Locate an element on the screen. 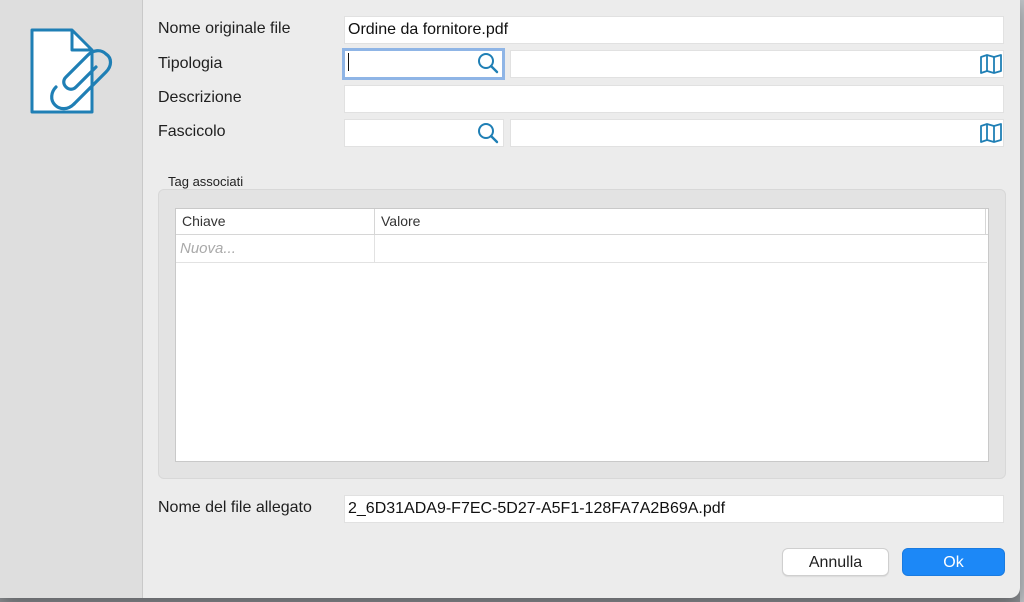  description-label: Descrizione is located at coordinates (200, 97).